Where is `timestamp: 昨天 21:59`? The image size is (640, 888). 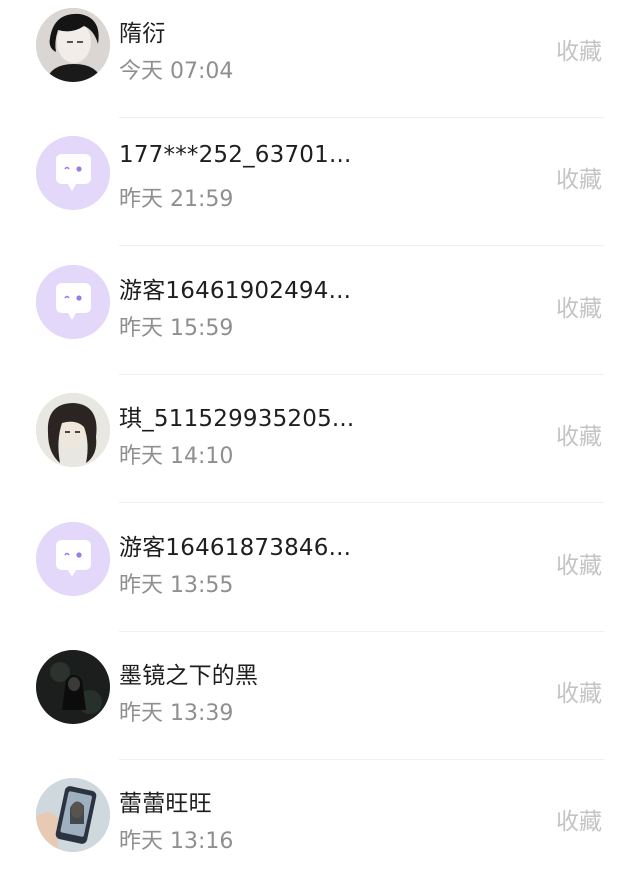 timestamp: 昨天 21:59 is located at coordinates (176, 199).